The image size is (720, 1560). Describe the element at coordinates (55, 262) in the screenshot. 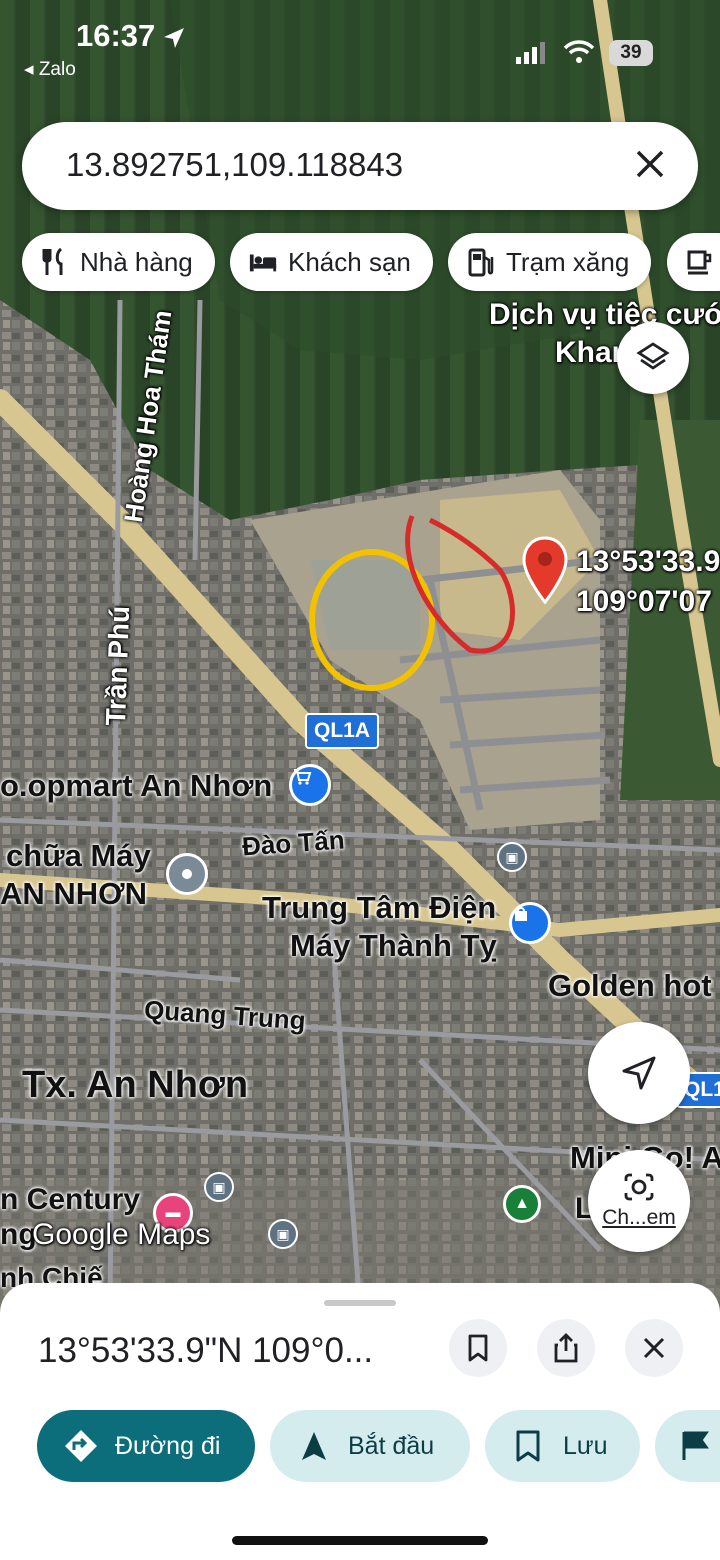

I see `restaurant-icon` at that location.